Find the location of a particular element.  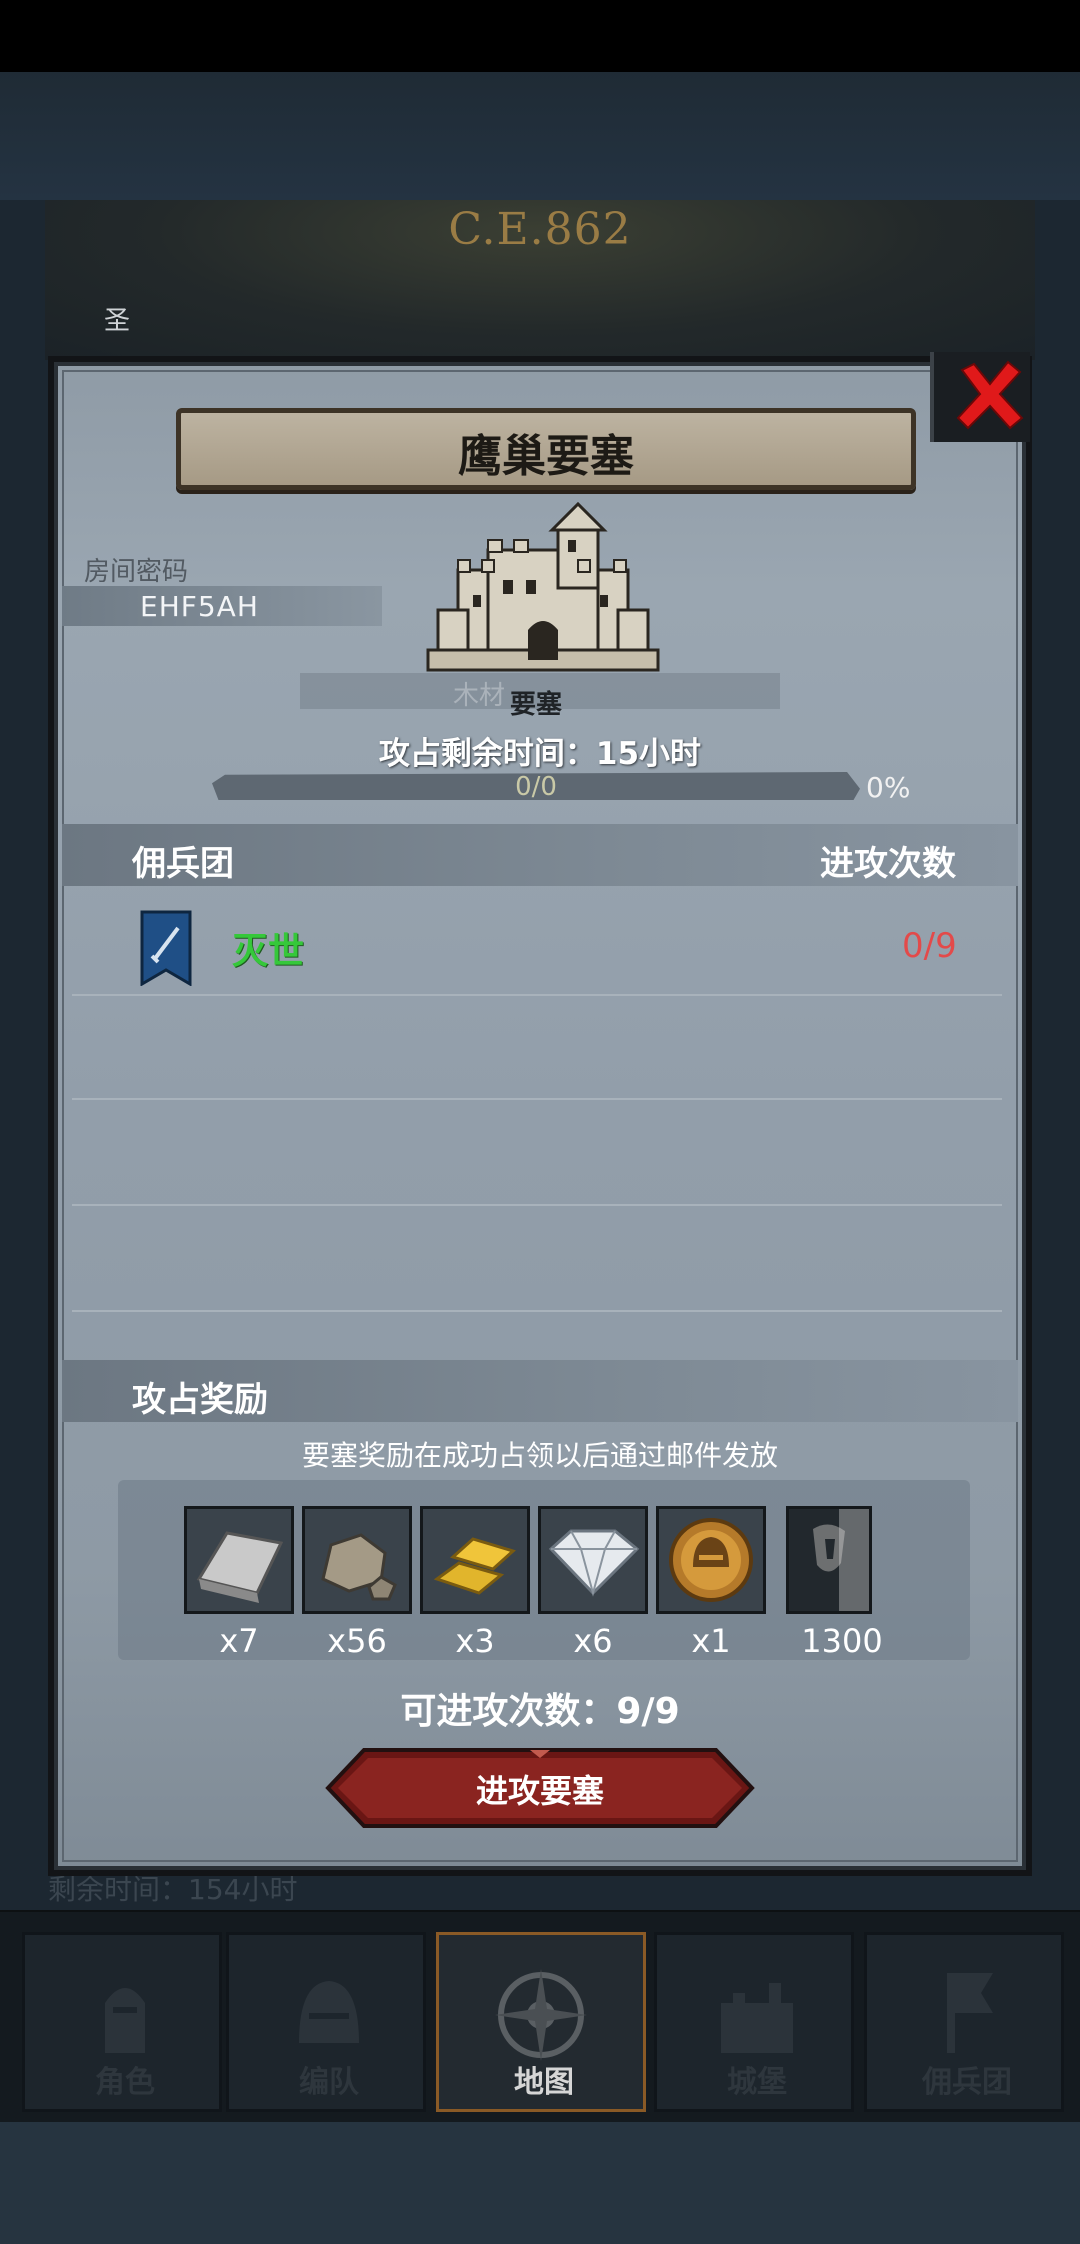

bottom-background is located at coordinates (540, 2183).